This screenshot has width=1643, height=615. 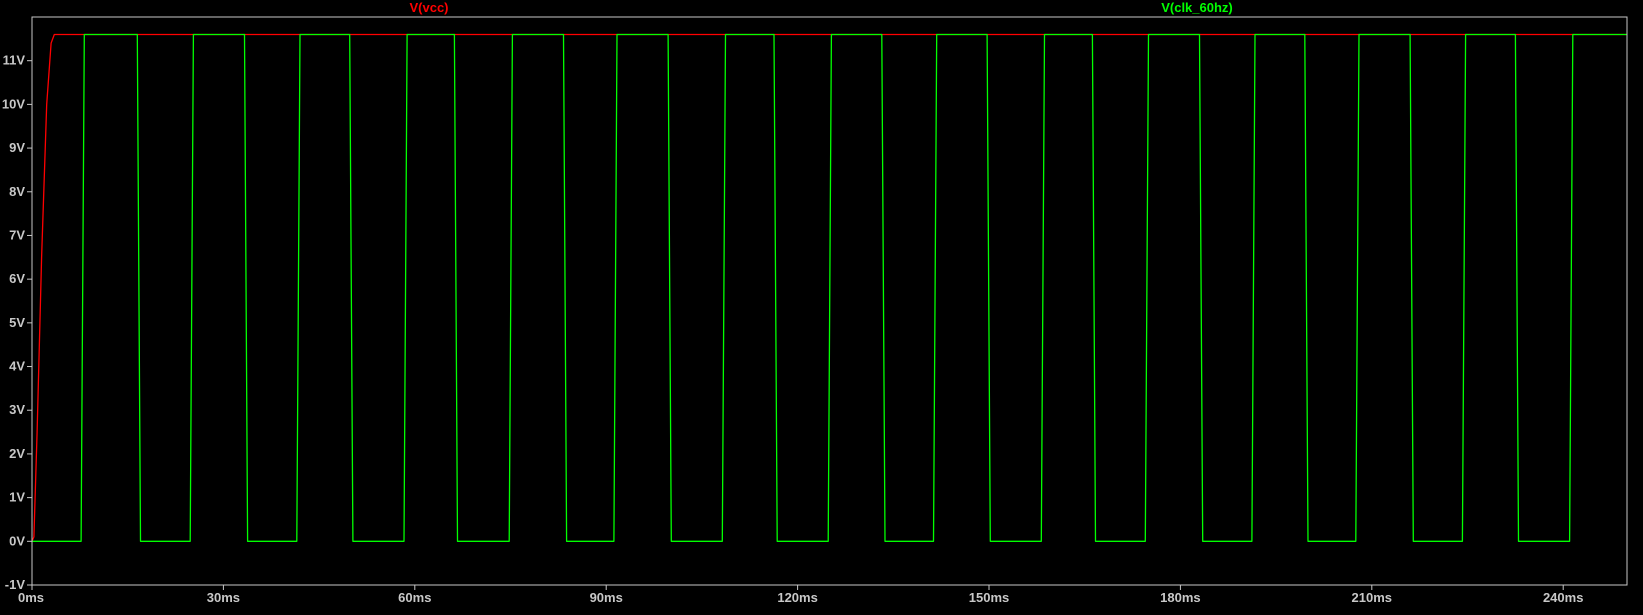 What do you see at coordinates (14, 60) in the screenshot?
I see `y-tick-label: 11V` at bounding box center [14, 60].